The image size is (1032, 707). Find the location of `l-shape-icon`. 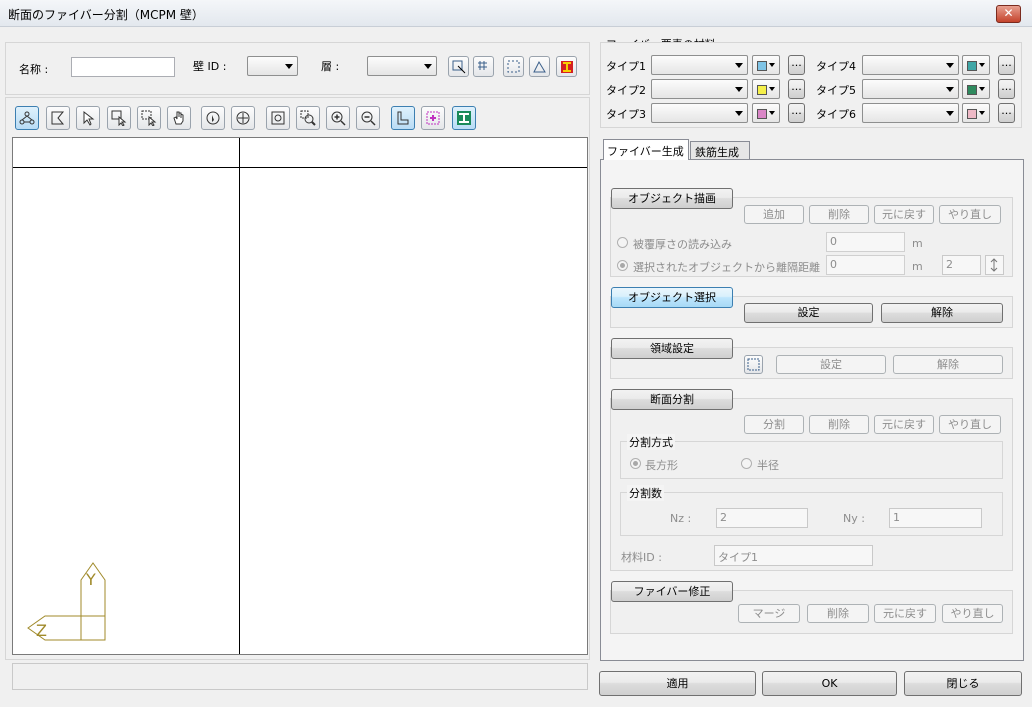

l-shape-icon is located at coordinates (403, 118).